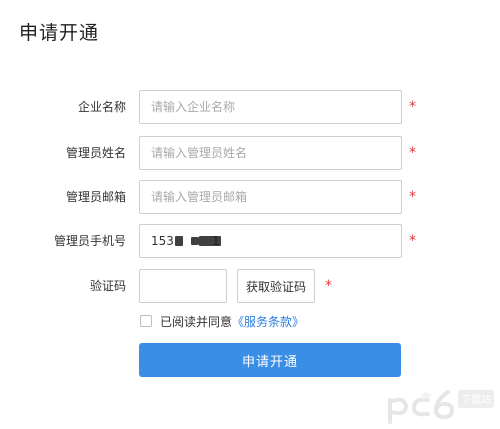 This screenshot has height=429, width=500. What do you see at coordinates (183, 286) in the screenshot?
I see `captcha-input` at bounding box center [183, 286].